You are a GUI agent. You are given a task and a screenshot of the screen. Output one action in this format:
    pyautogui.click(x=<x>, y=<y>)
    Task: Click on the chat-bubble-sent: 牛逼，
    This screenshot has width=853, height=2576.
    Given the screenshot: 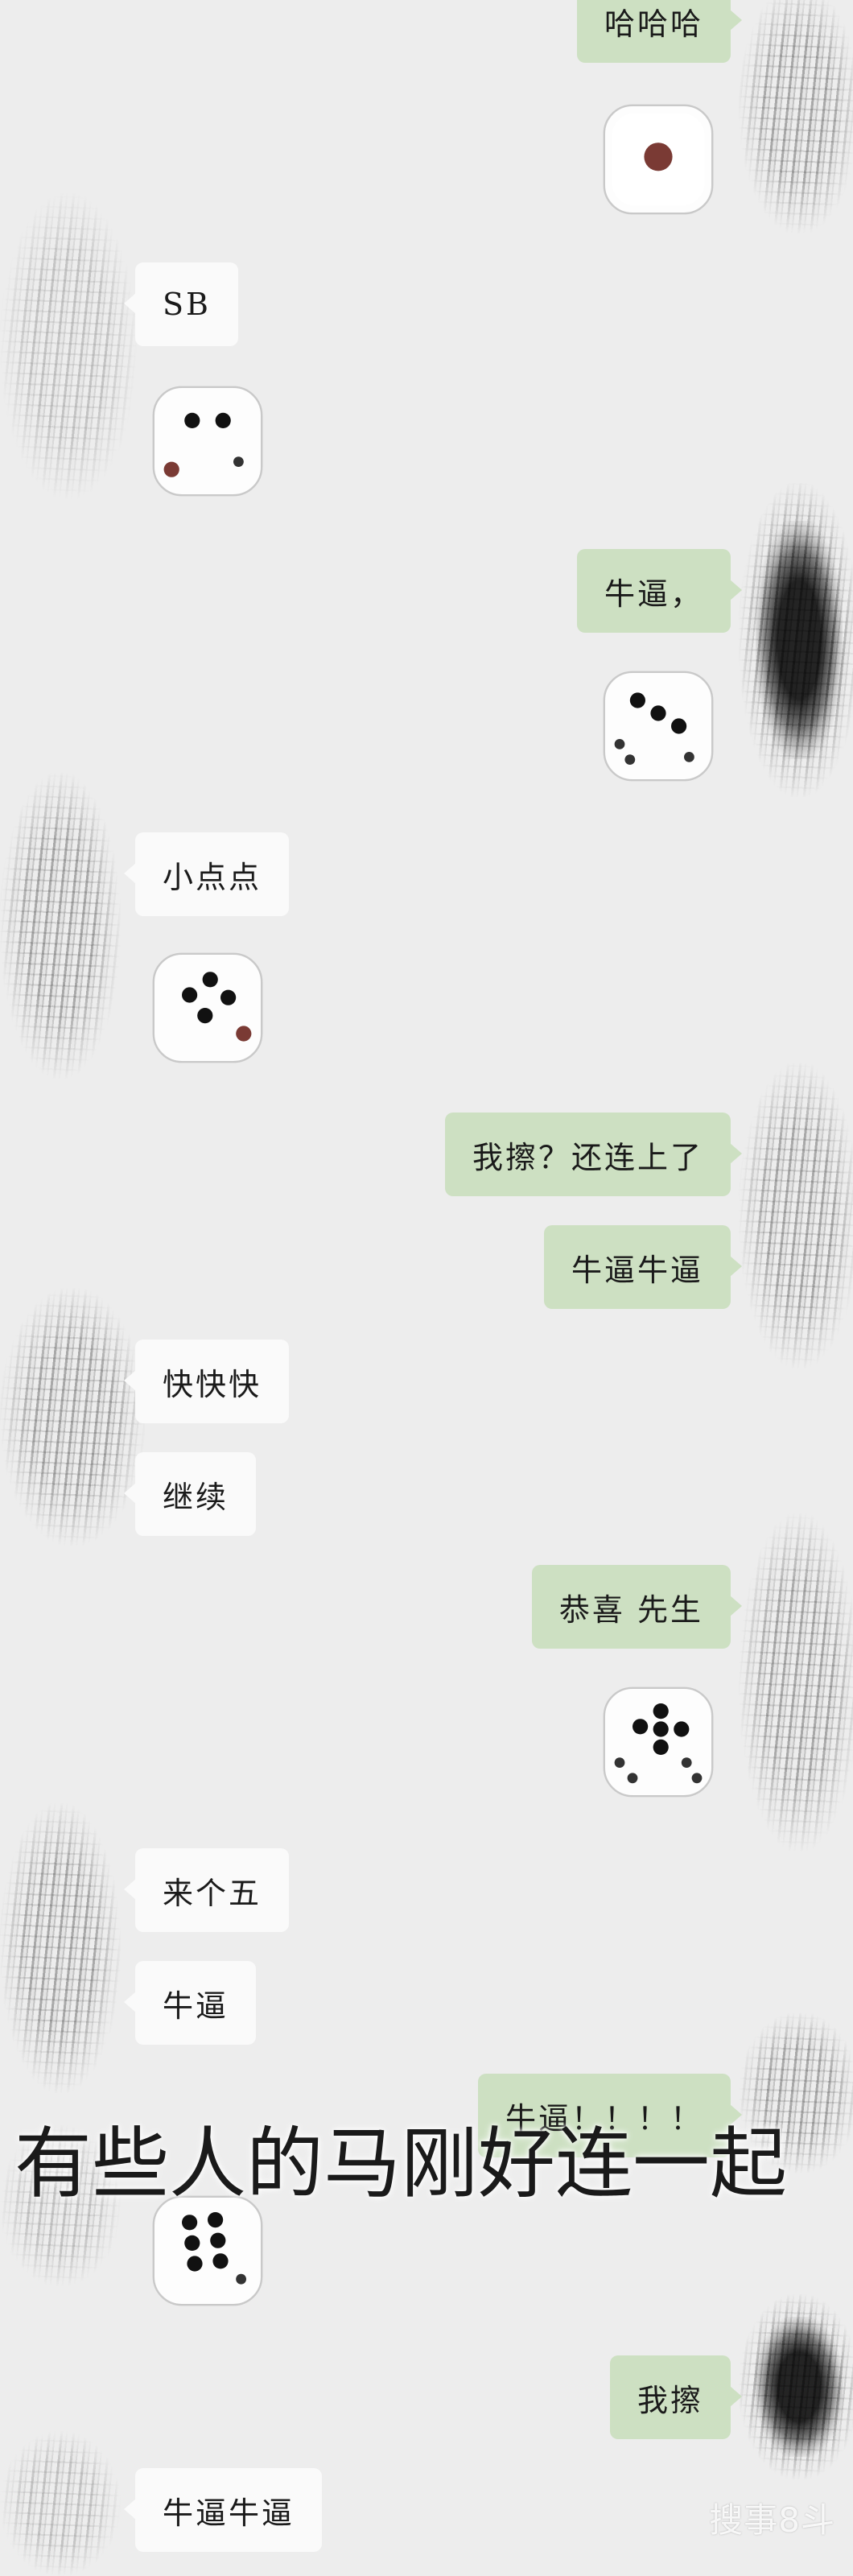 What is the action you would take?
    pyautogui.click(x=659, y=591)
    